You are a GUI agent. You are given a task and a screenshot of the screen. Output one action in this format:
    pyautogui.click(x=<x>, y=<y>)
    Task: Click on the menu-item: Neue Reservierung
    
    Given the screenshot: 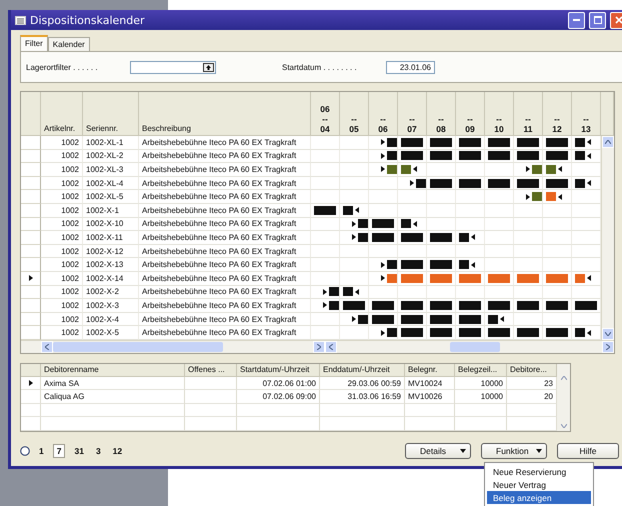 What is the action you would take?
    pyautogui.click(x=539, y=471)
    